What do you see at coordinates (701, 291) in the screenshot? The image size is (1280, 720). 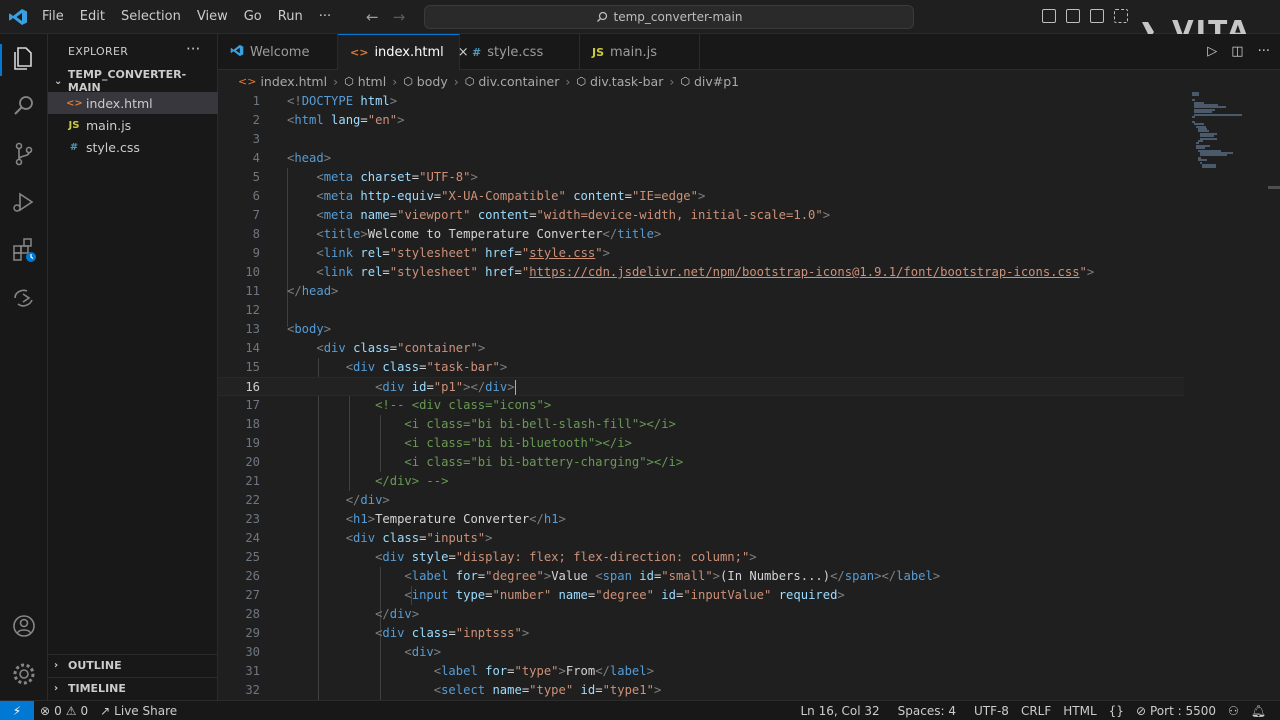 I see `code-line: 11 </head>` at bounding box center [701, 291].